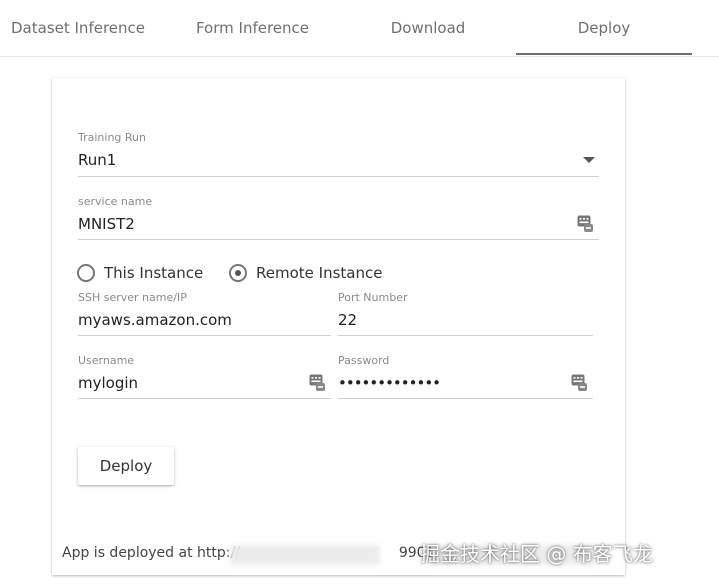  I want to click on ssh-server-value: myaws.amazon.com, so click(155, 320).